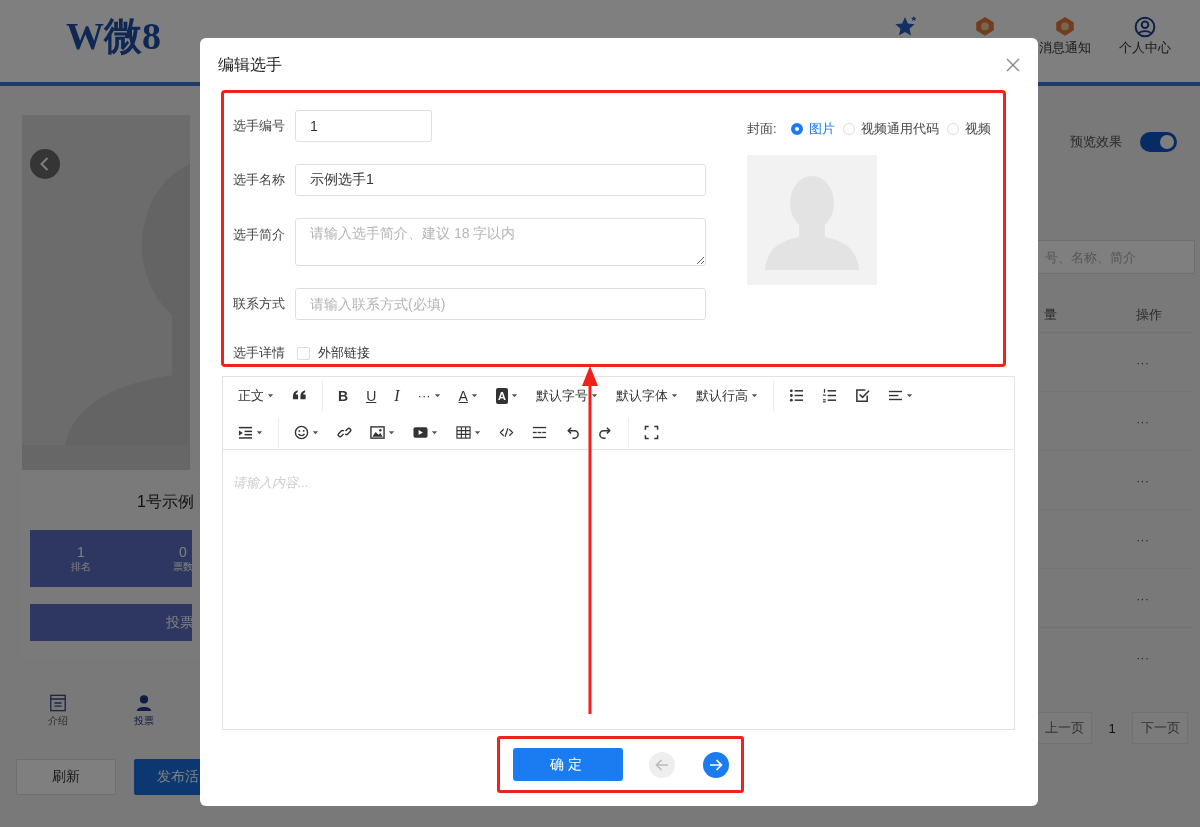 Image resolution: width=1200 pixels, height=827 pixels. I want to click on toolbar-dropdown: 默认行高, so click(726, 395).